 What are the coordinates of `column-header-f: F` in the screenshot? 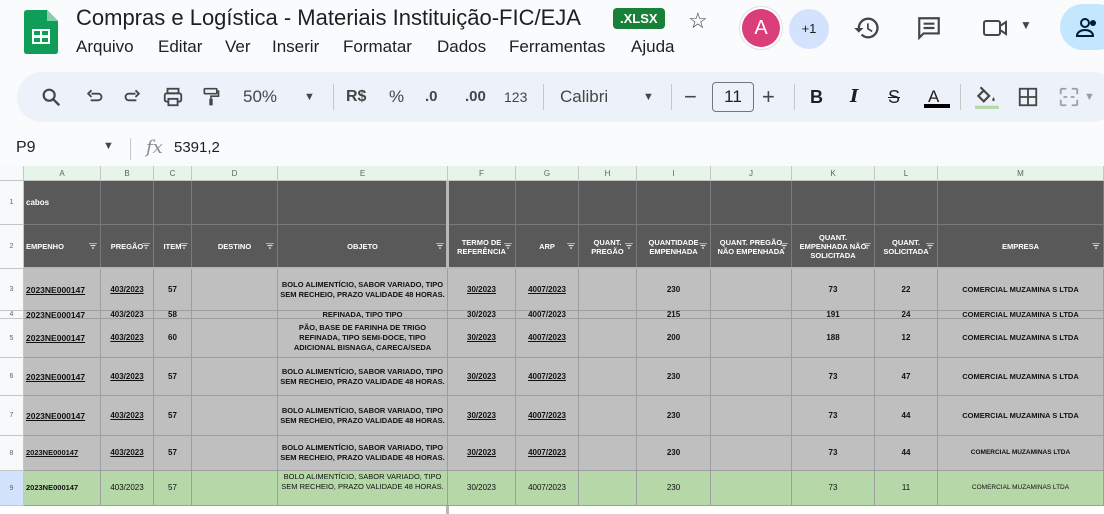 It's located at (482, 173).